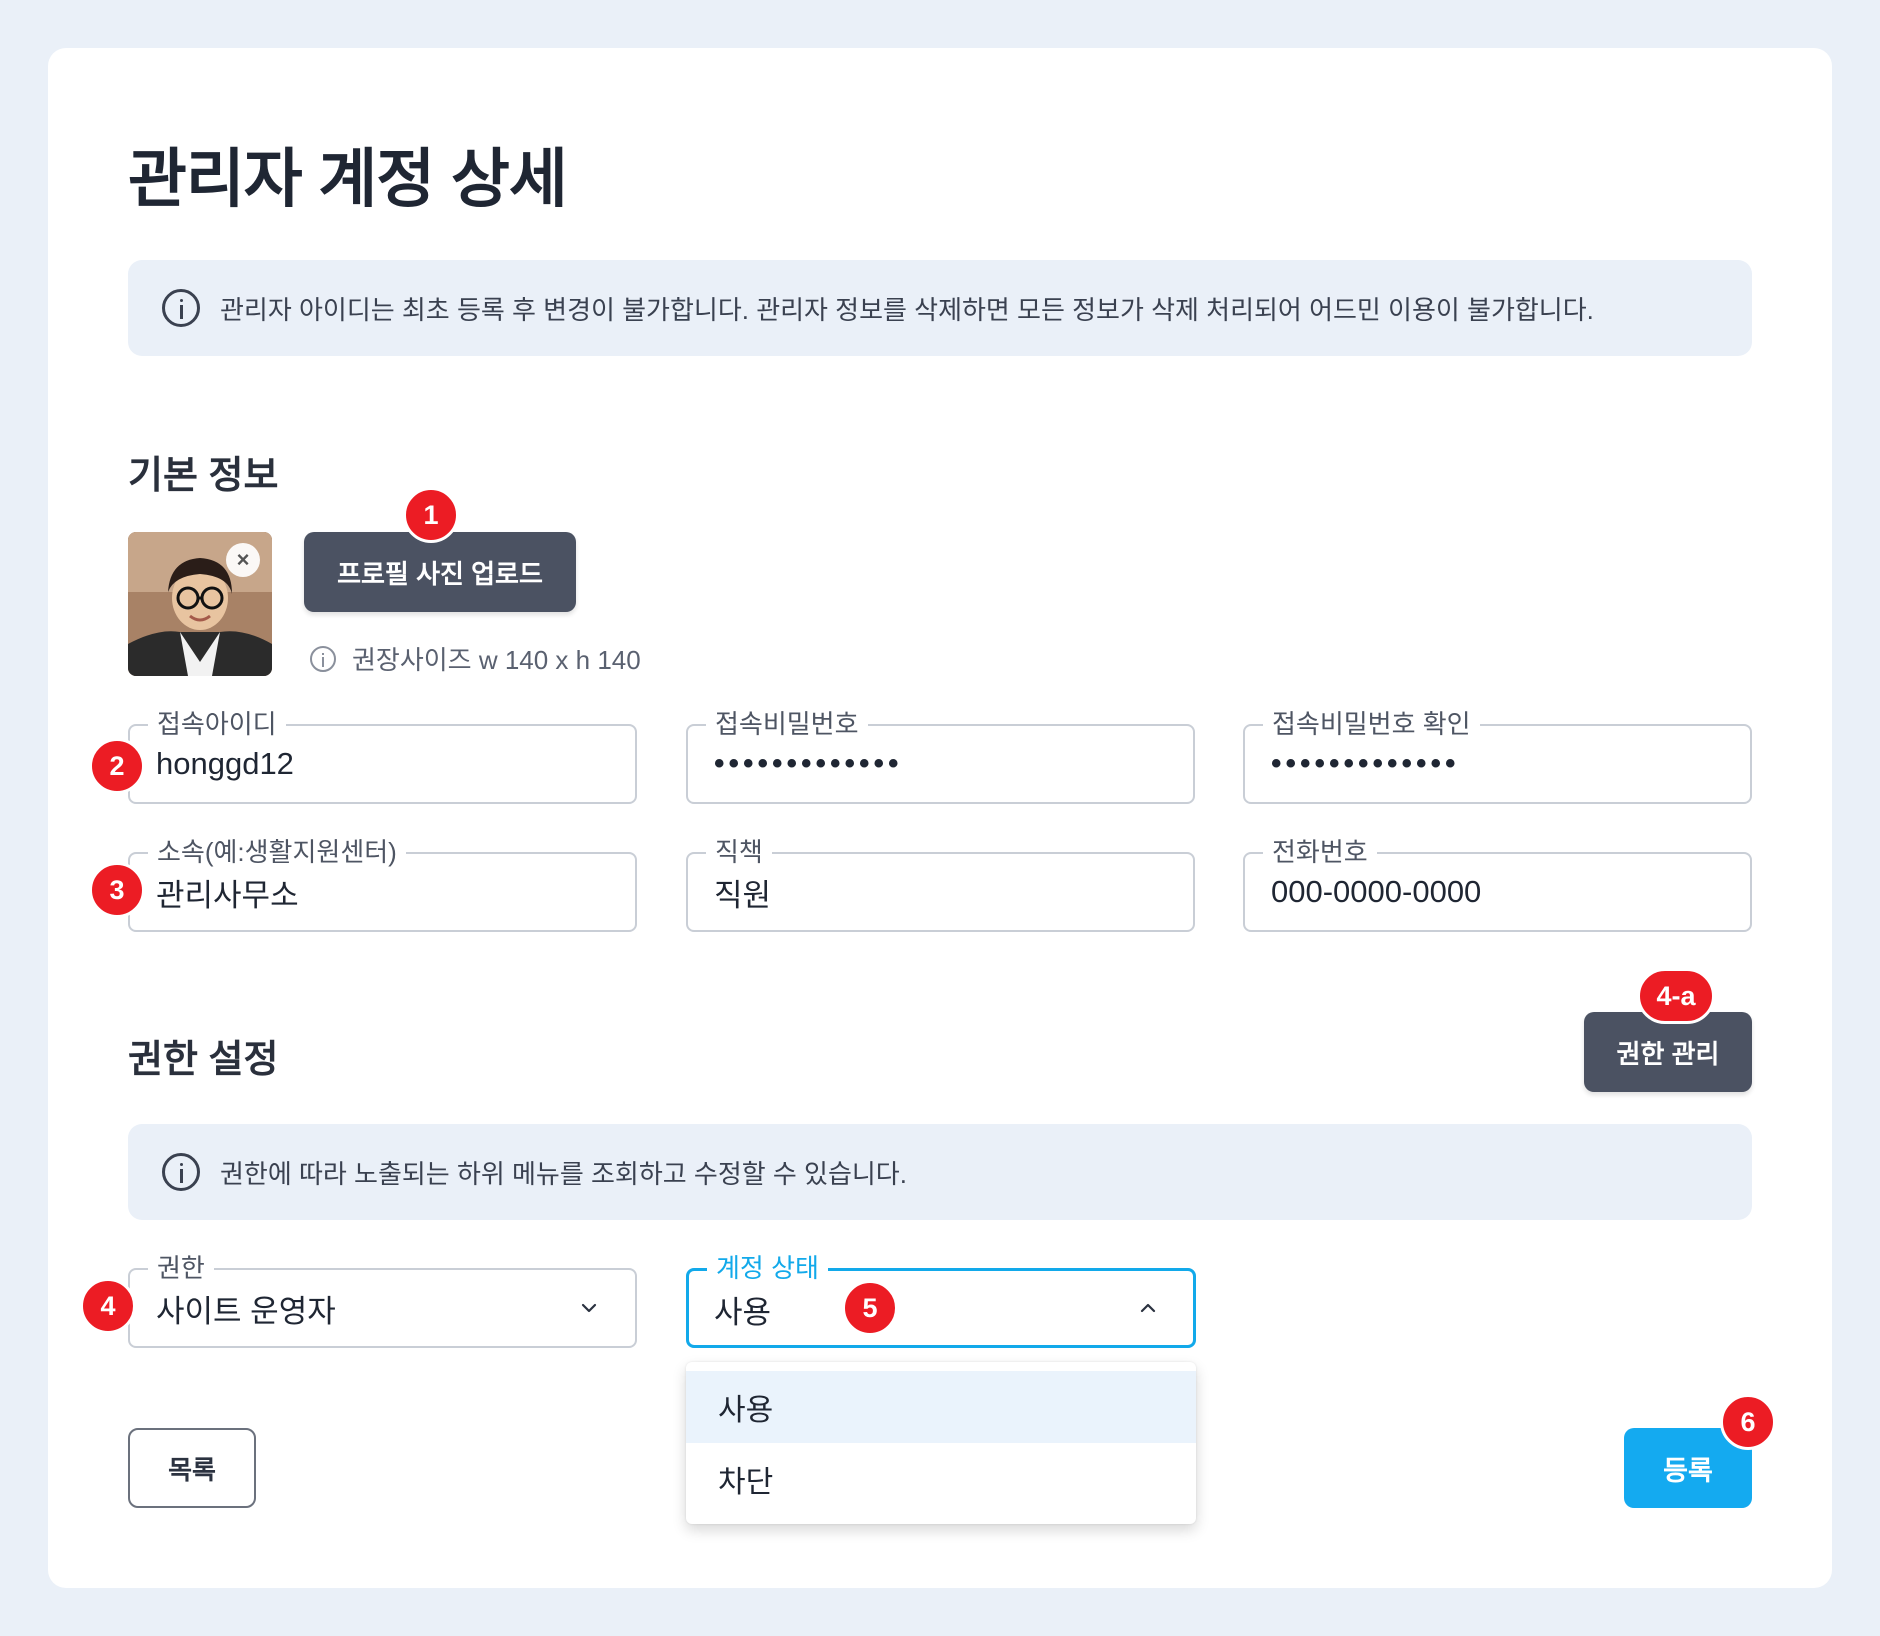 This screenshot has width=1880, height=1636. Describe the element at coordinates (117, 766) in the screenshot. I see `annotation-badge: 2` at that location.